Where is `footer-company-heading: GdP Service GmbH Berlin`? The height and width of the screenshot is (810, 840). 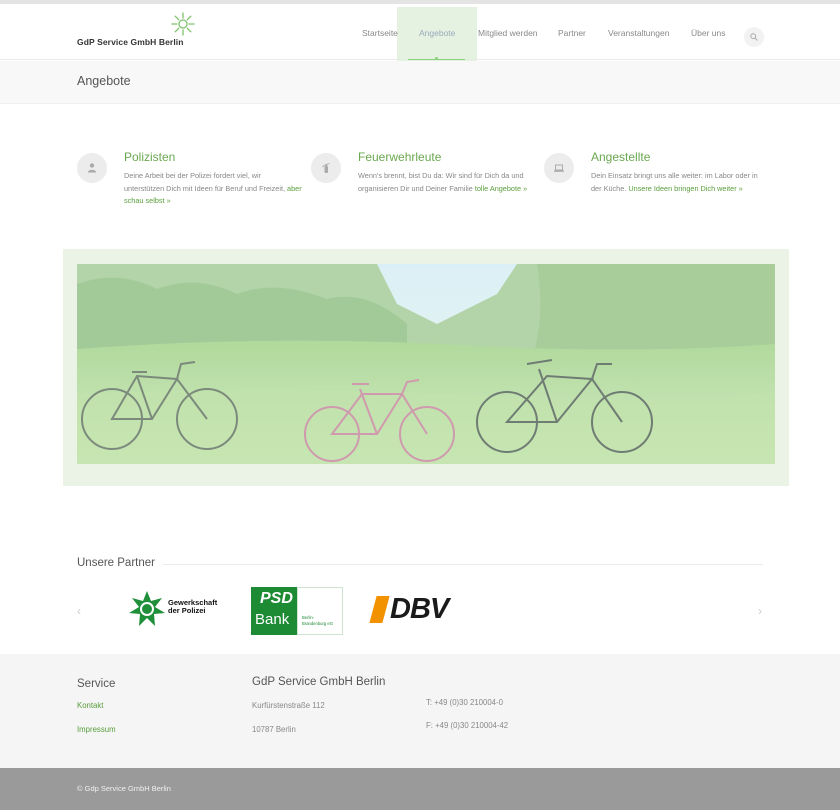
footer-company-heading: GdP Service GmbH Berlin is located at coordinates (319, 682).